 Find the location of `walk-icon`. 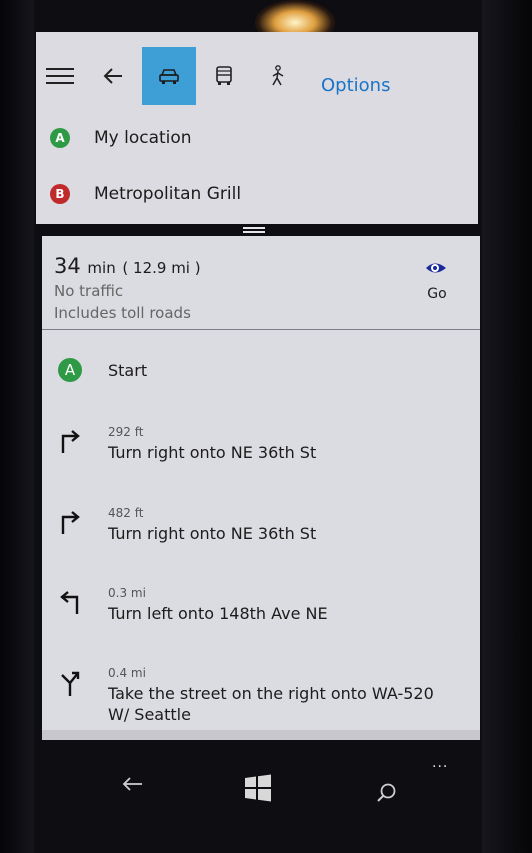

walk-icon is located at coordinates (278, 76).